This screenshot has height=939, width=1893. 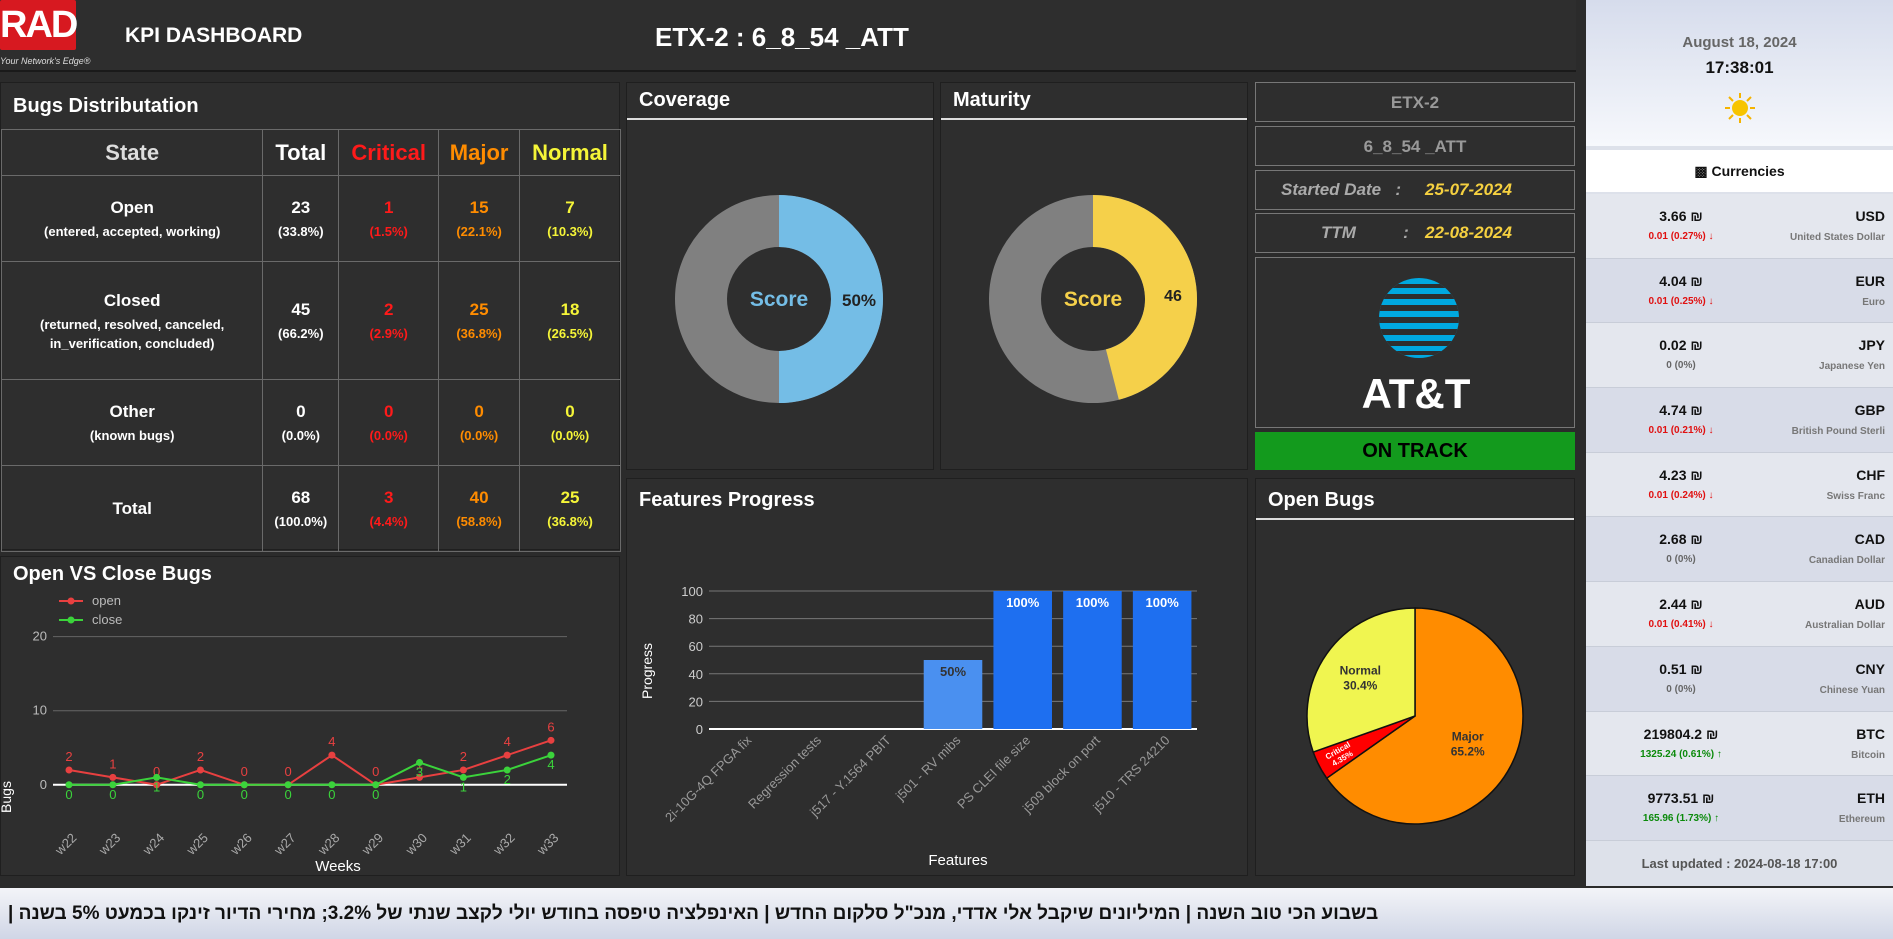 I want to click on currencies-title: Currencies, so click(x=1748, y=171).